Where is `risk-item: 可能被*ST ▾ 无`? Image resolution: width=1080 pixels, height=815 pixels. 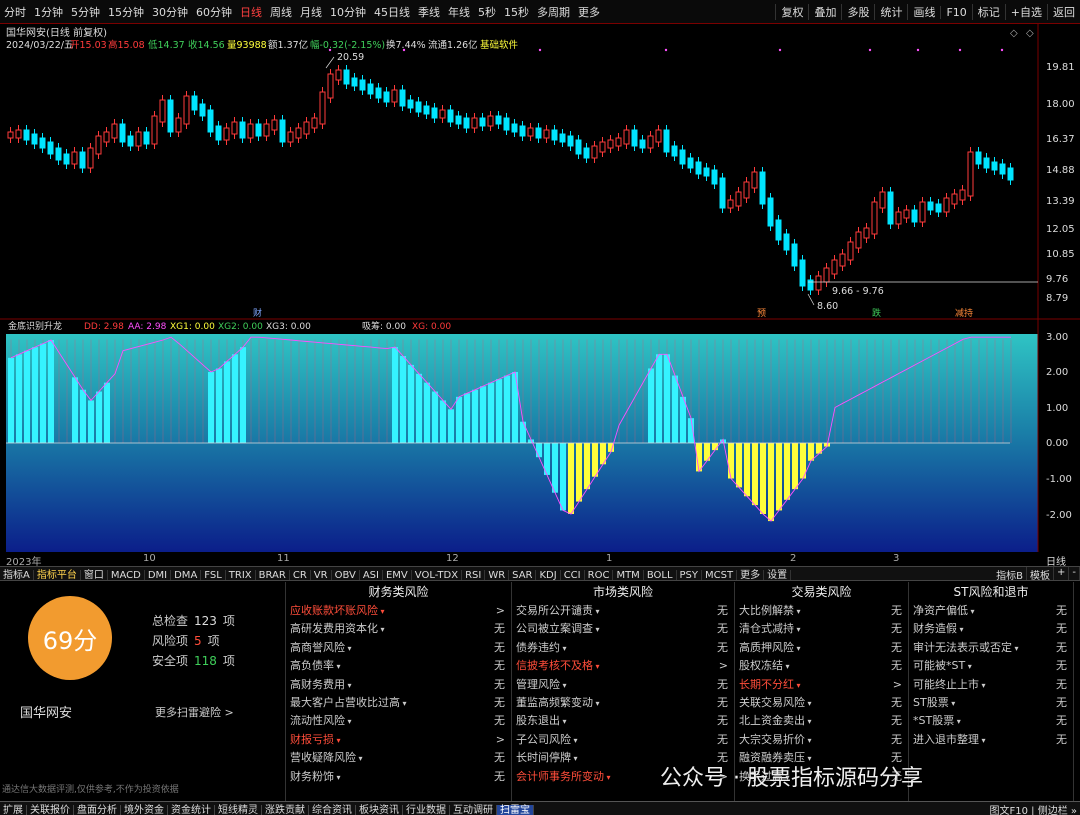
risk-item: 可能被*ST ▾ 无 is located at coordinates (991, 666).